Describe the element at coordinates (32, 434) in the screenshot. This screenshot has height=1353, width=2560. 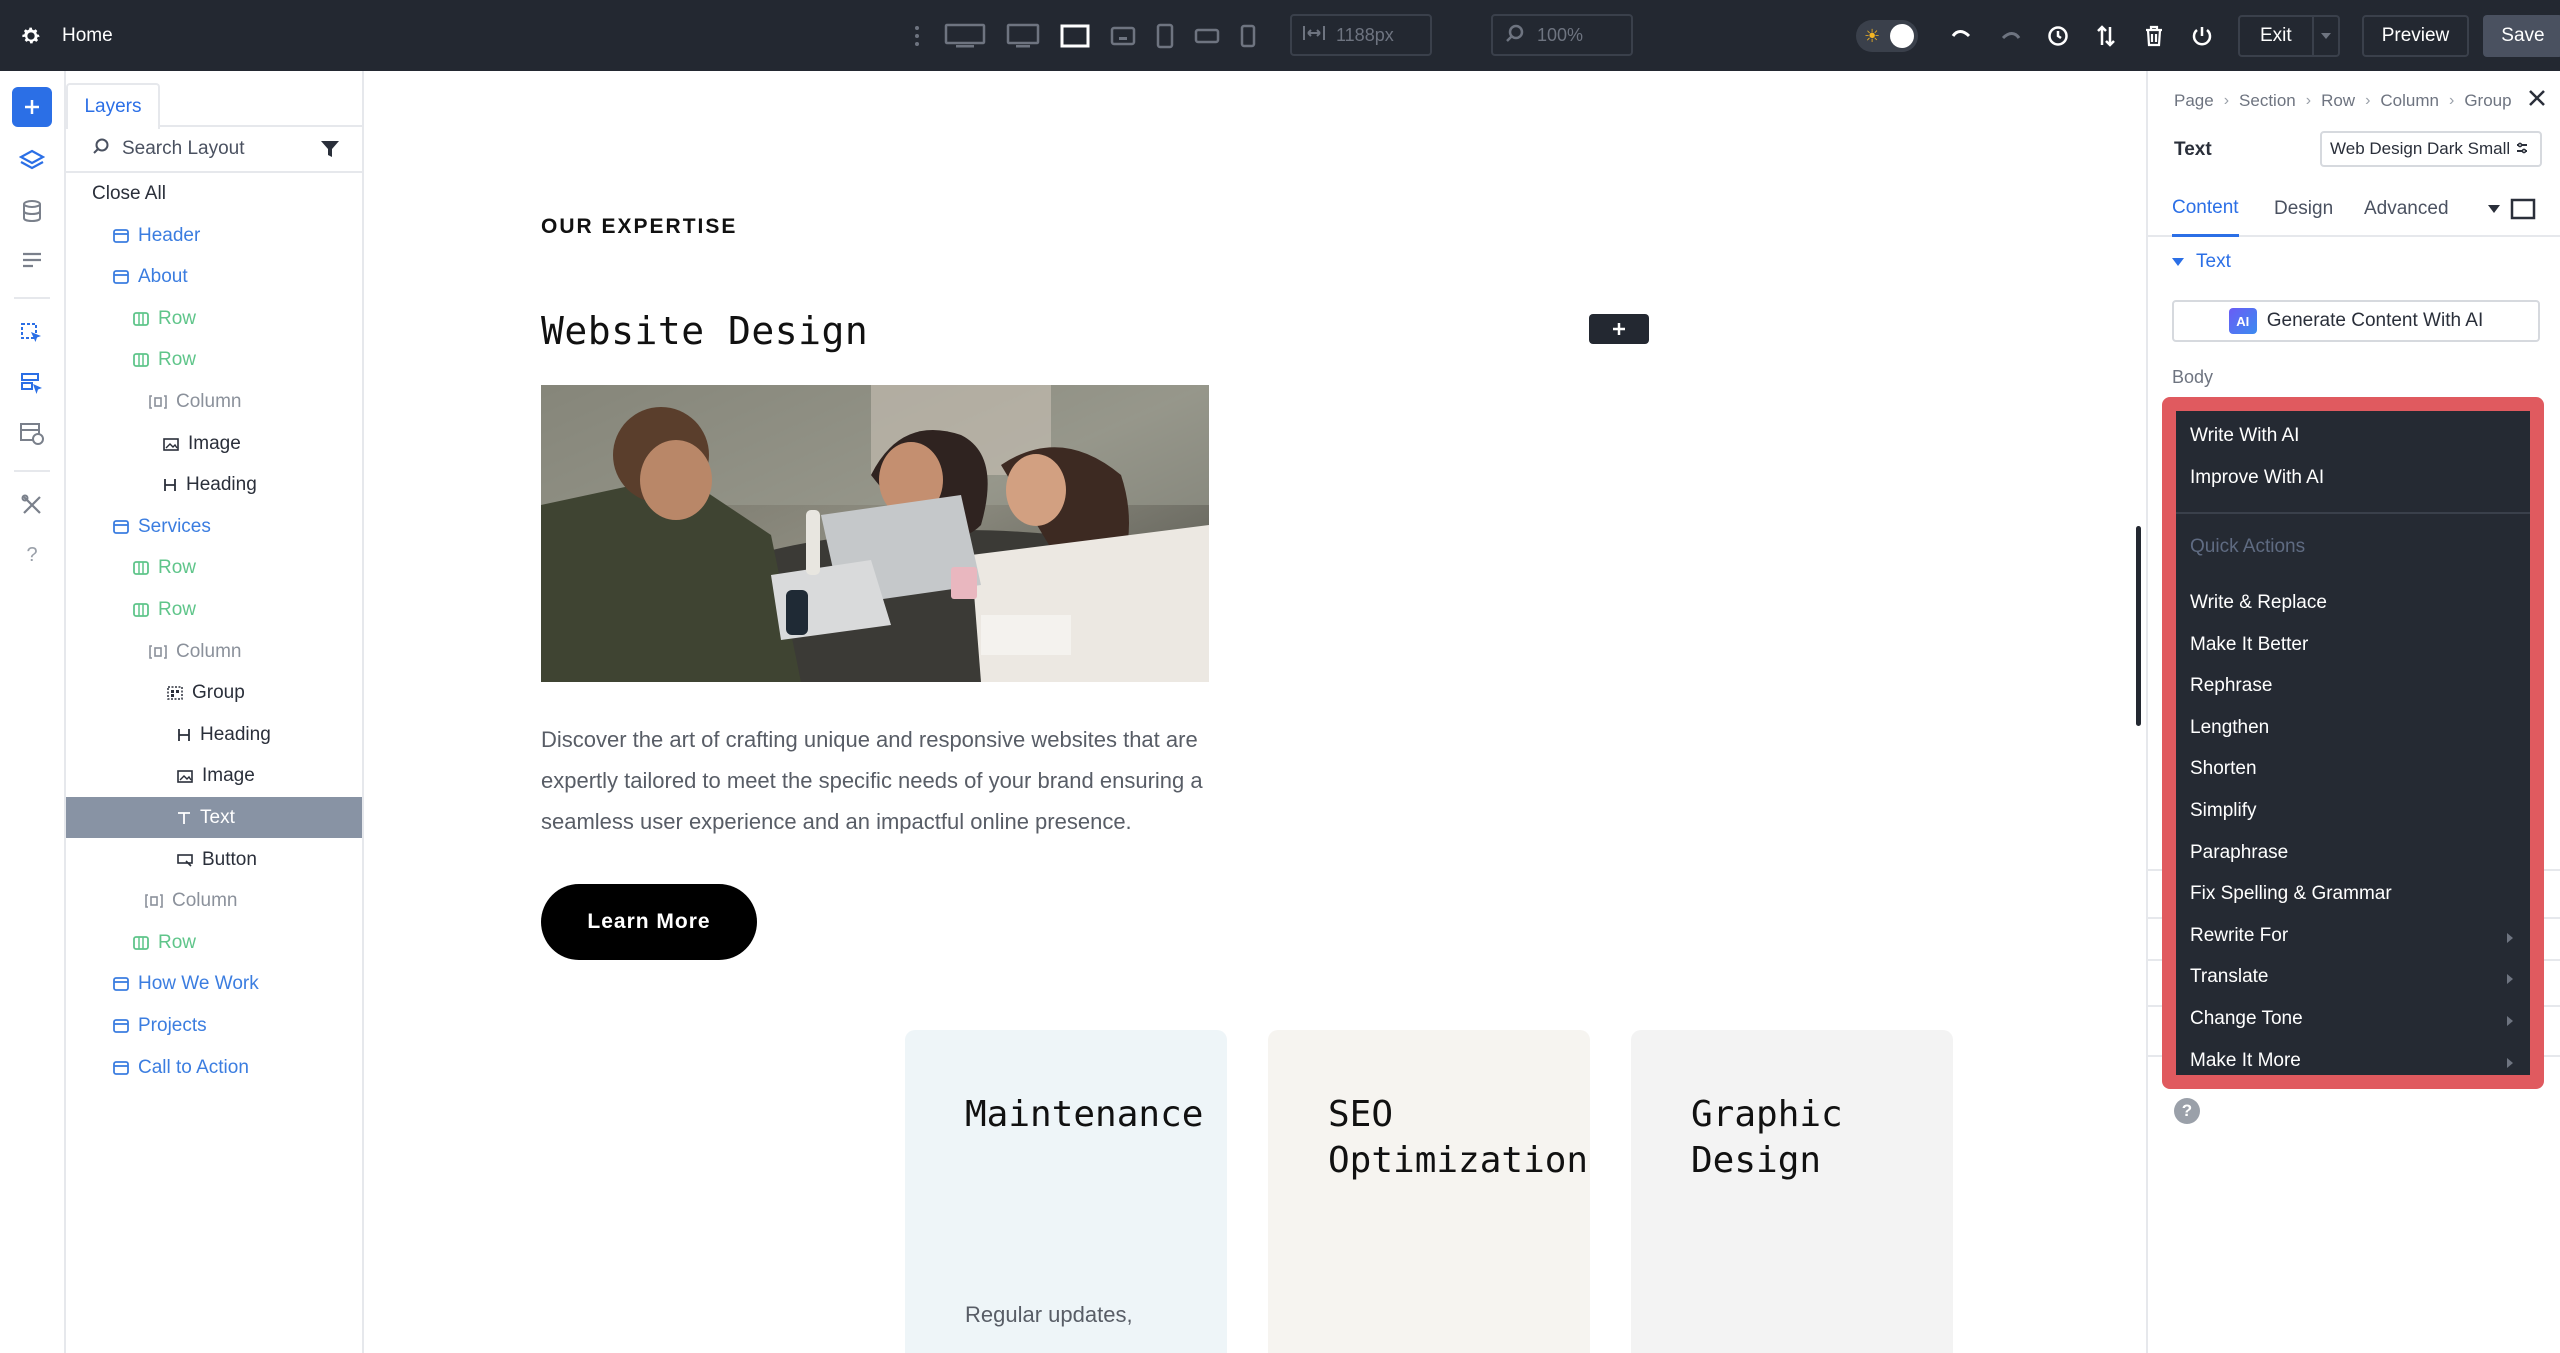
I see `preview-layout-icon` at that location.